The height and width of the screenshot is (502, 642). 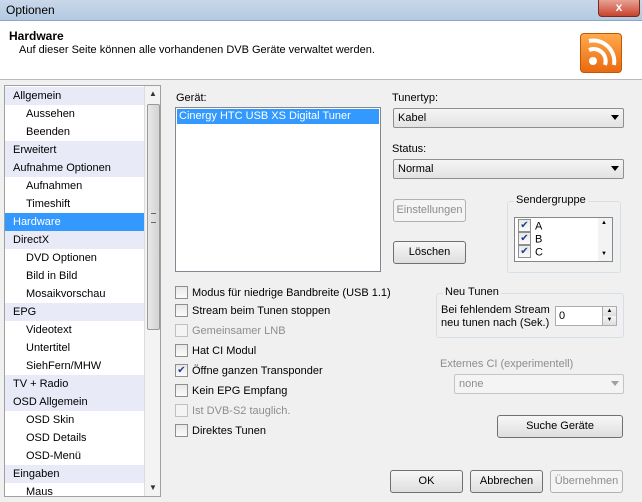 I want to click on window-title: Optionen, so click(x=30, y=10).